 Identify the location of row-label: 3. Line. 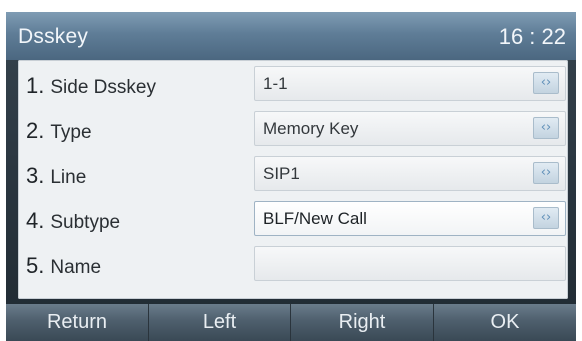
(56, 176).